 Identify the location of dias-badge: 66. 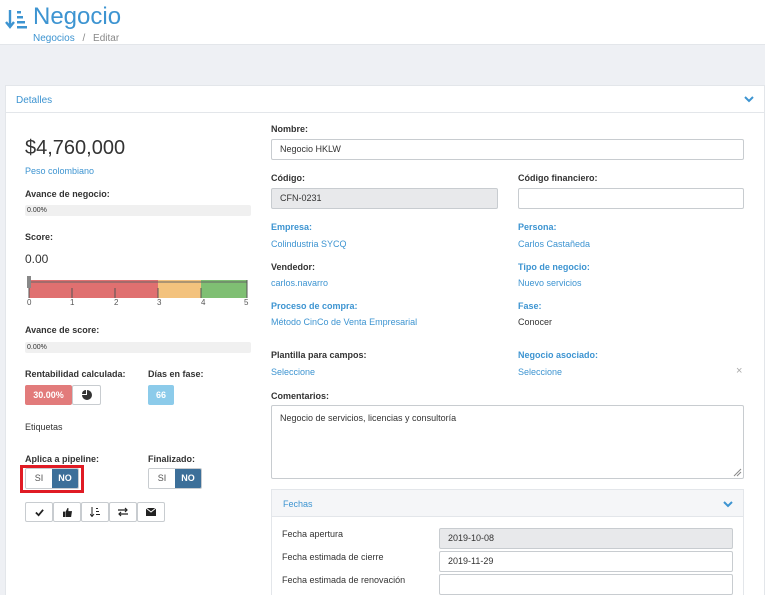
(161, 395).